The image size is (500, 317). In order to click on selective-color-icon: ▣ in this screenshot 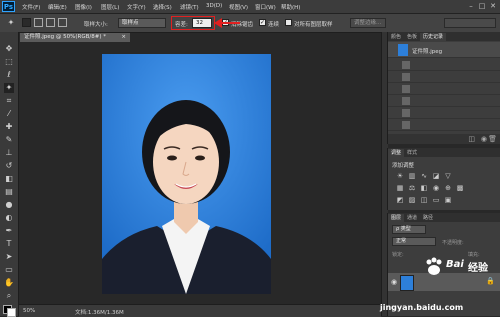, I will do `click(448, 200)`.